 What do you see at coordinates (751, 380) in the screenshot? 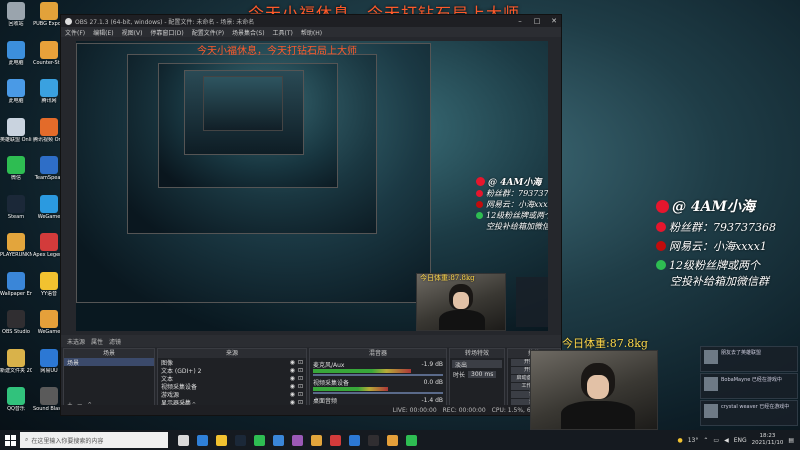
I see `notification-text: BobaMayne 已经在游戏中` at bounding box center [751, 380].